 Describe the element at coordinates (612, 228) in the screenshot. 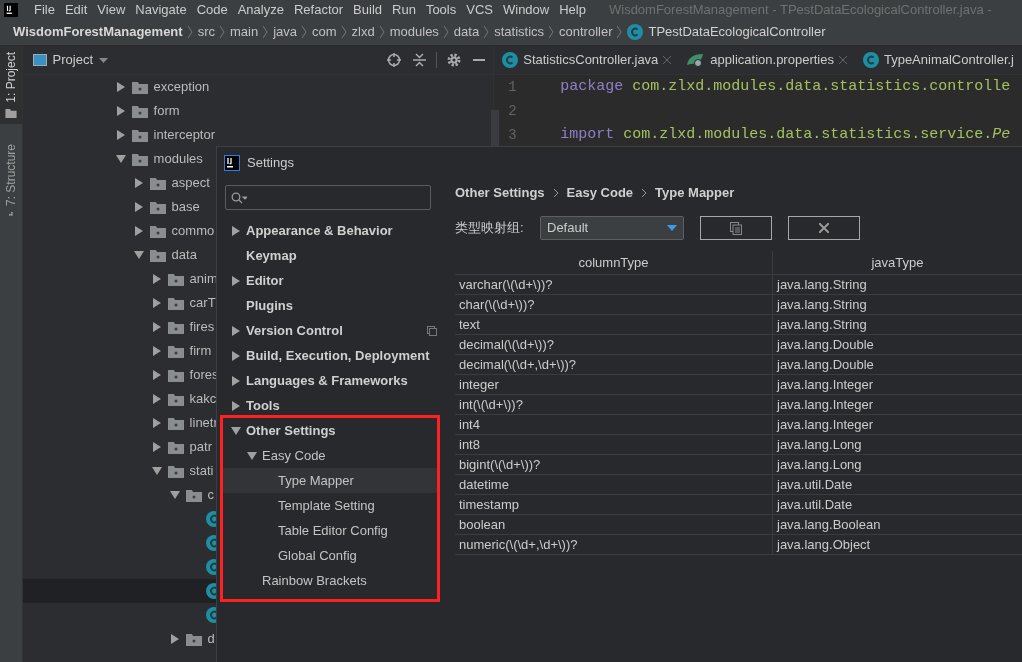

I see `group-dropdown: Default` at that location.